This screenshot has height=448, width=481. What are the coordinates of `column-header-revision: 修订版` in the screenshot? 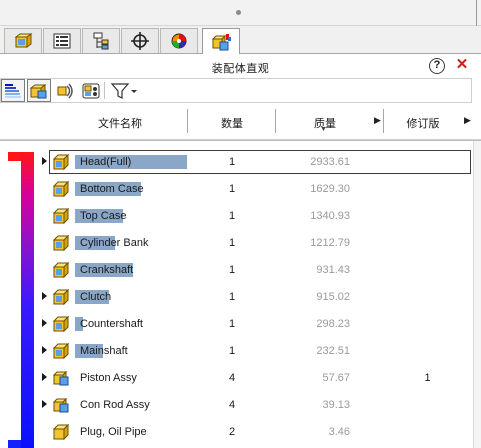 It's located at (423, 123).